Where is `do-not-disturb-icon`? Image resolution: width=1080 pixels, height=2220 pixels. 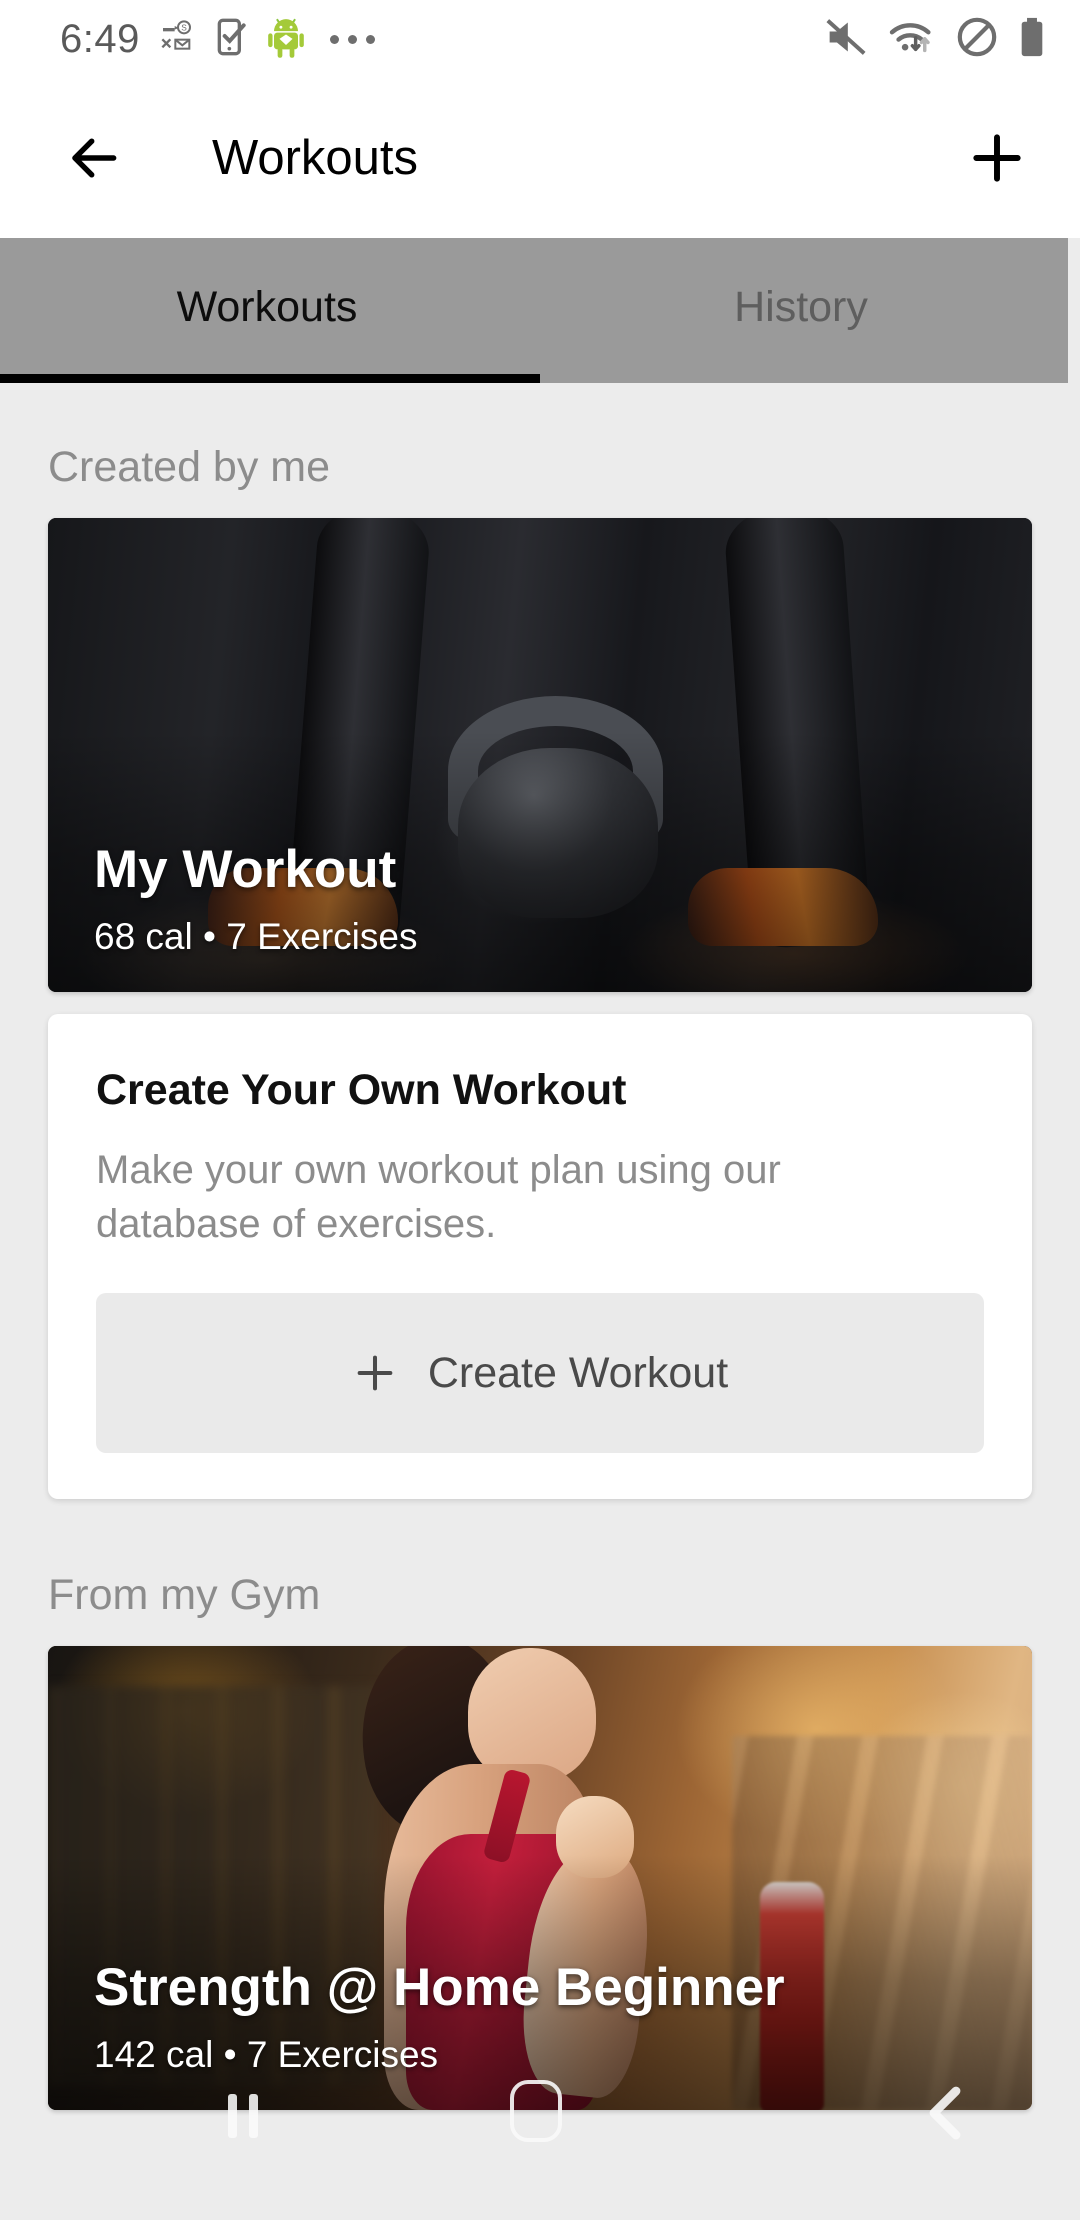
do-not-disturb-icon is located at coordinates (977, 39).